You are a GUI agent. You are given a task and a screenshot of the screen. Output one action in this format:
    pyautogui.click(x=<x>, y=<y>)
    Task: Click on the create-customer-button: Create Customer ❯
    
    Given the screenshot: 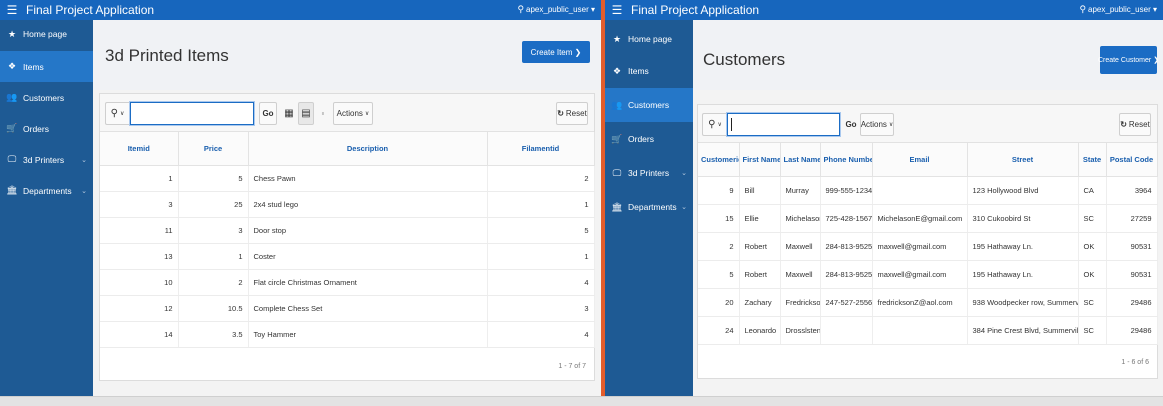 What is the action you would take?
    pyautogui.click(x=1128, y=60)
    